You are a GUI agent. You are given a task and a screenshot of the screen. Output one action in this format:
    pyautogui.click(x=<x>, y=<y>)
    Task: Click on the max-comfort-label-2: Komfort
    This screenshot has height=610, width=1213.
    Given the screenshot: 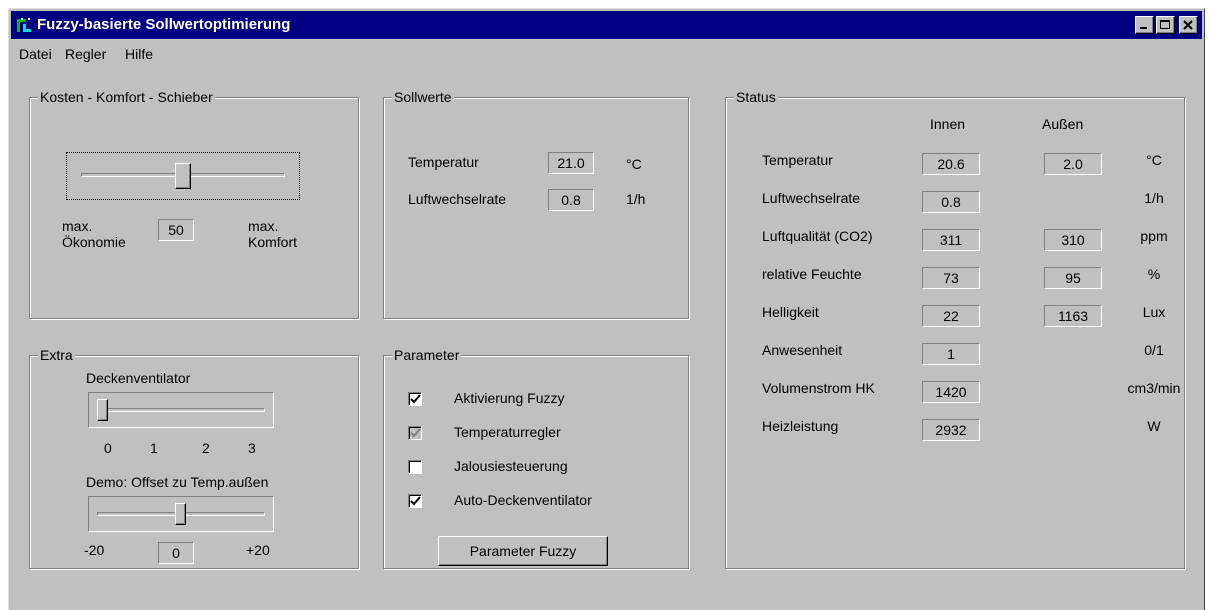 What is the action you would take?
    pyautogui.click(x=273, y=242)
    